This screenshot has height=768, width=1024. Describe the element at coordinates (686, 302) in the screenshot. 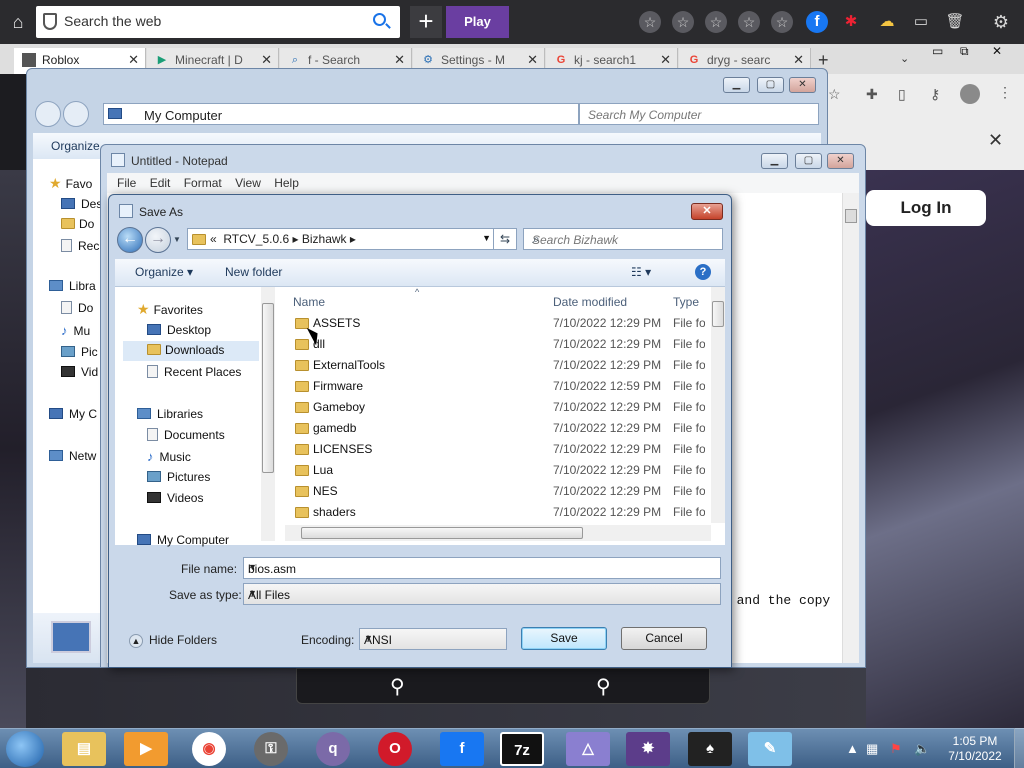

I see `column-header-type: Type` at that location.